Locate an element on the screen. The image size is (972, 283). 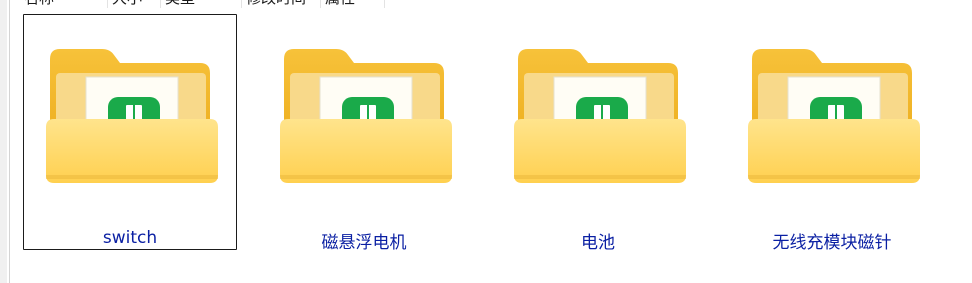
column-header-type: 类型 is located at coordinates (201, 4).